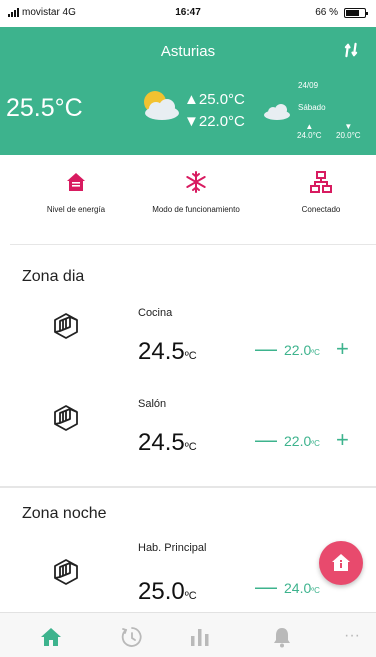 Image resolution: width=376 pixels, height=657 pixels. Describe the element at coordinates (44, 108) in the screenshot. I see `current-temperature: 25.5°C` at that location.